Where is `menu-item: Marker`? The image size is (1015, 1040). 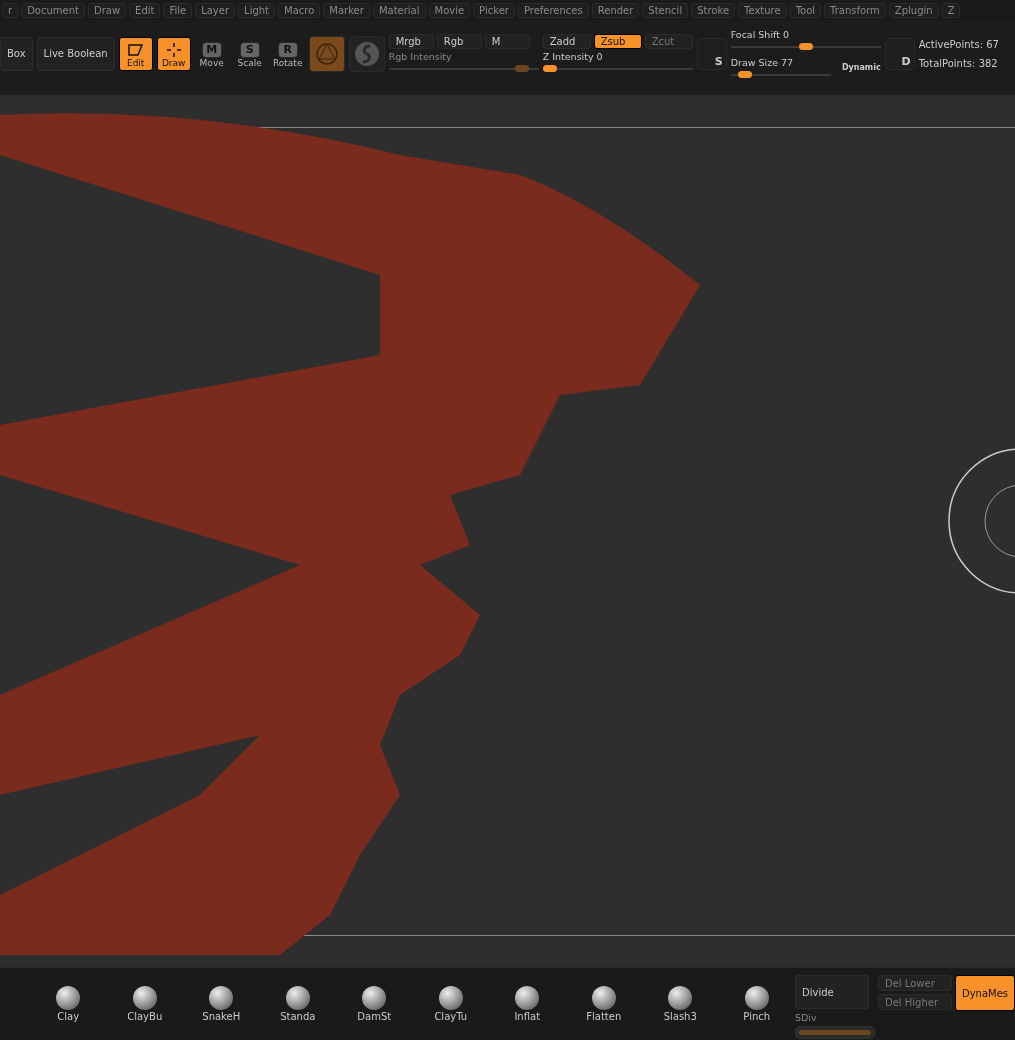
menu-item: Marker is located at coordinates (346, 10).